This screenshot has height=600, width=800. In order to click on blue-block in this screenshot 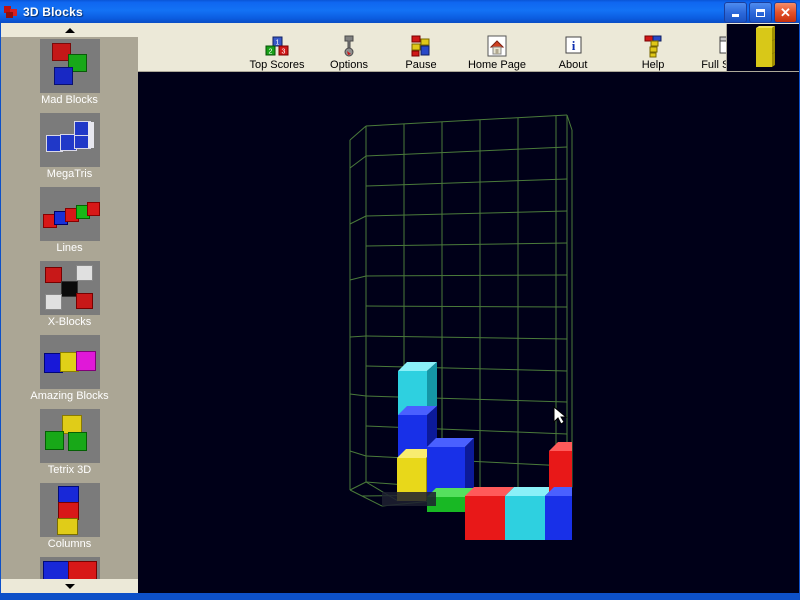, I will do `click(558, 513)`.